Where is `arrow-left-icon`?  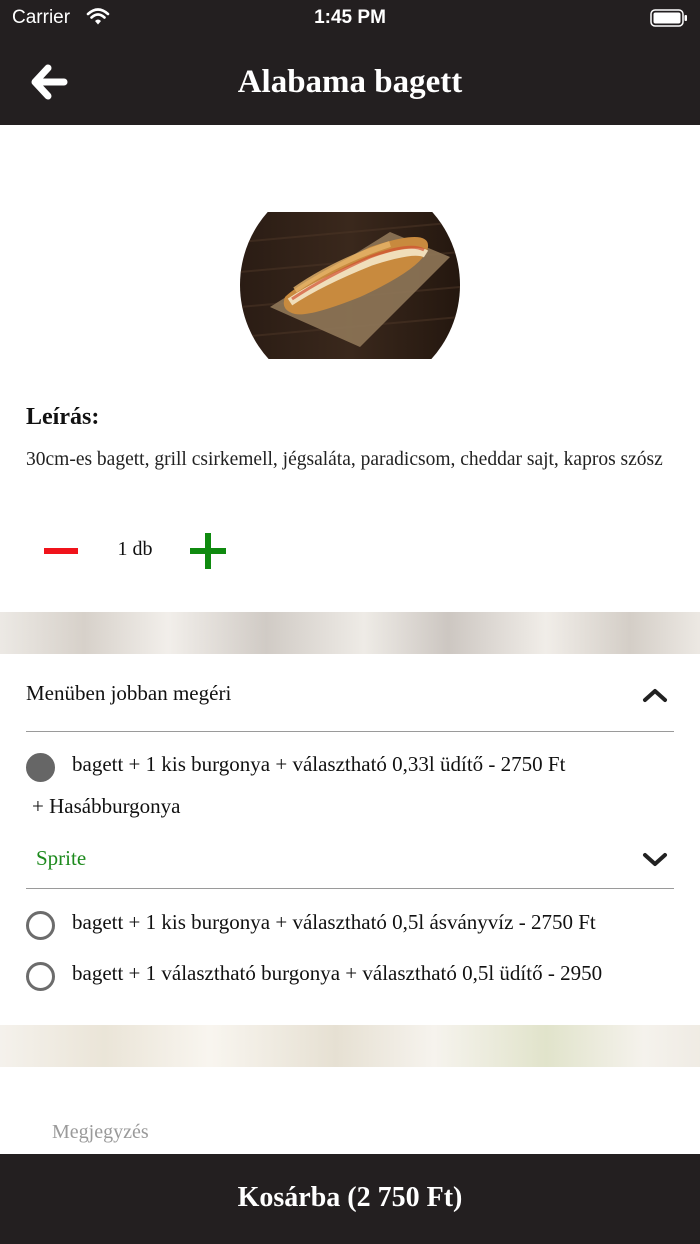
arrow-left-icon is located at coordinates (49, 82).